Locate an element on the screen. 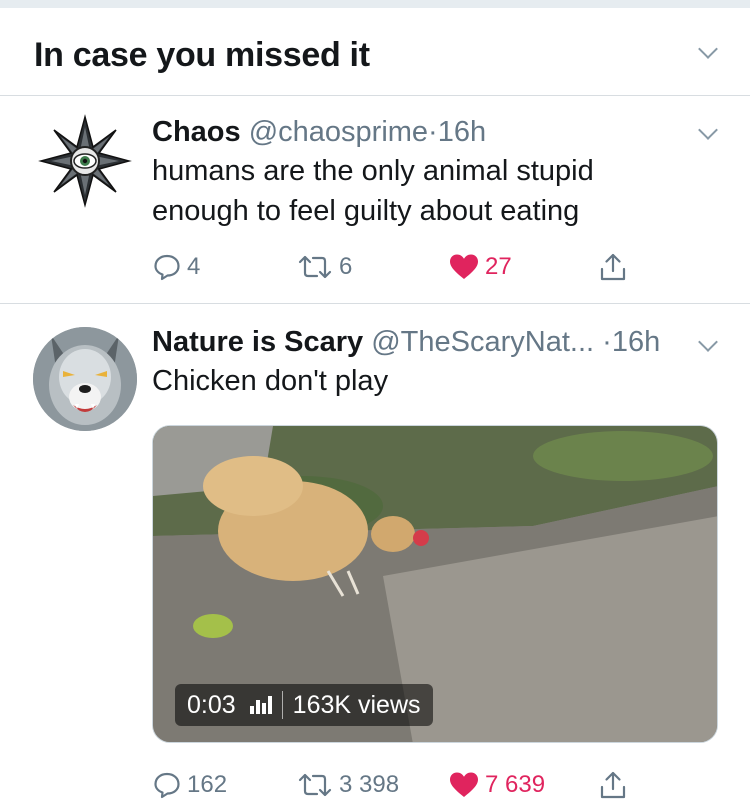  reply-button: 4 is located at coordinates (176, 267).